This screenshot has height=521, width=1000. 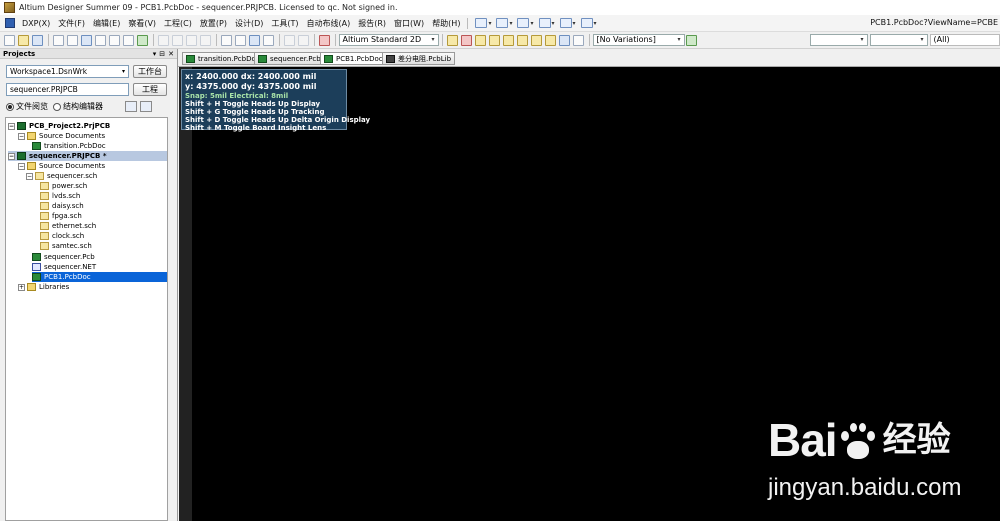 What do you see at coordinates (67, 89) in the screenshot?
I see `project-field: sequencer.PRJPCB` at bounding box center [67, 89].